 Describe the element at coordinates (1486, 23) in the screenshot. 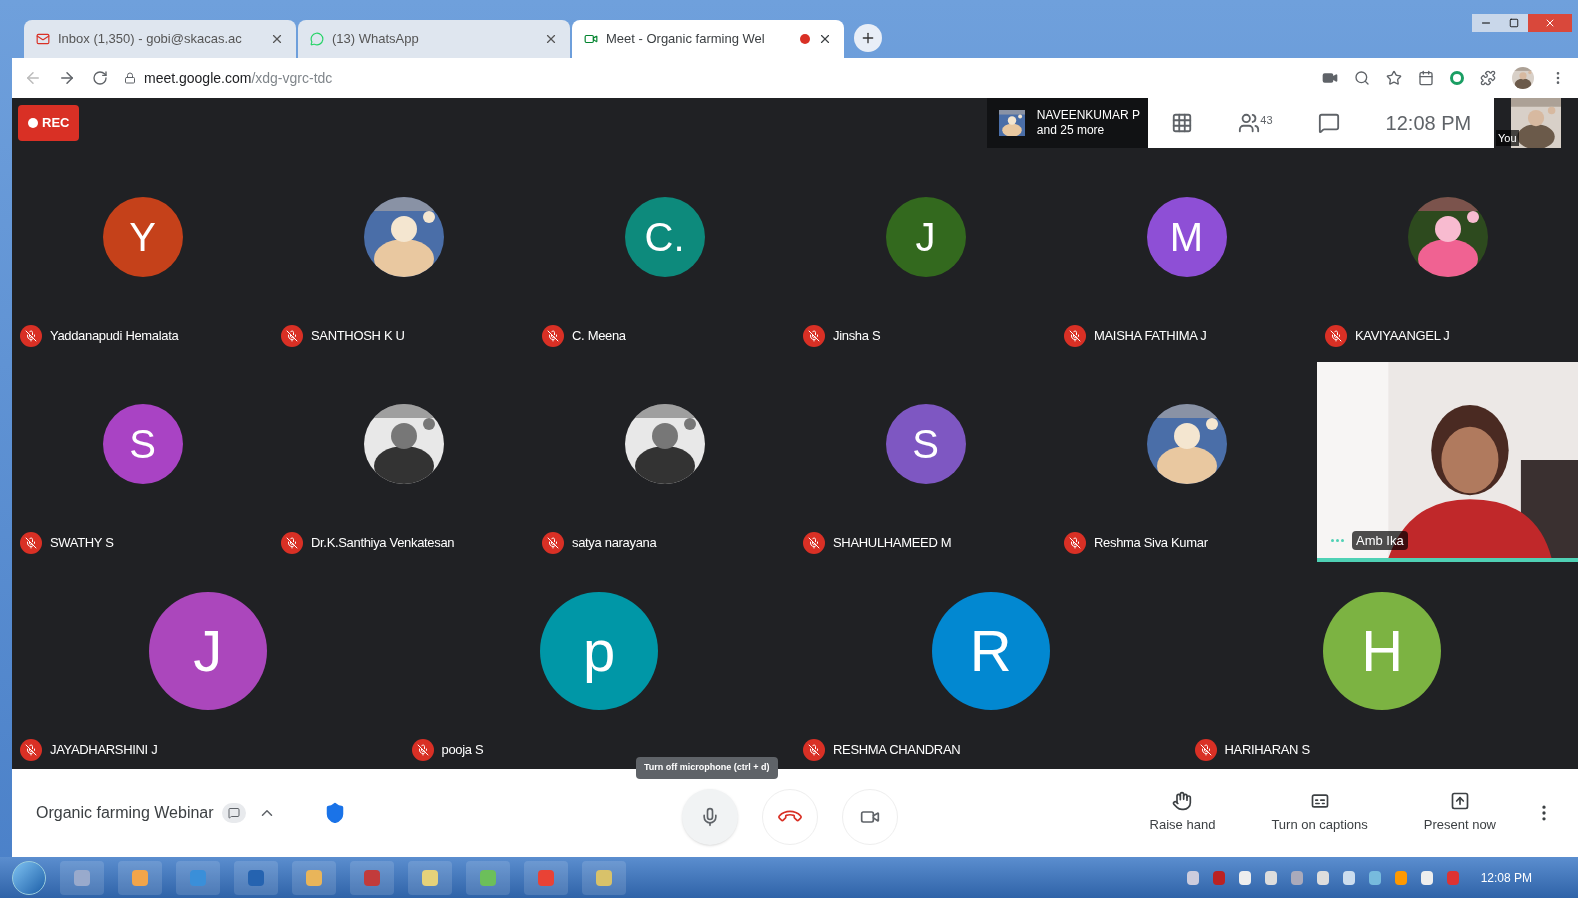

I see `minimize-button` at that location.